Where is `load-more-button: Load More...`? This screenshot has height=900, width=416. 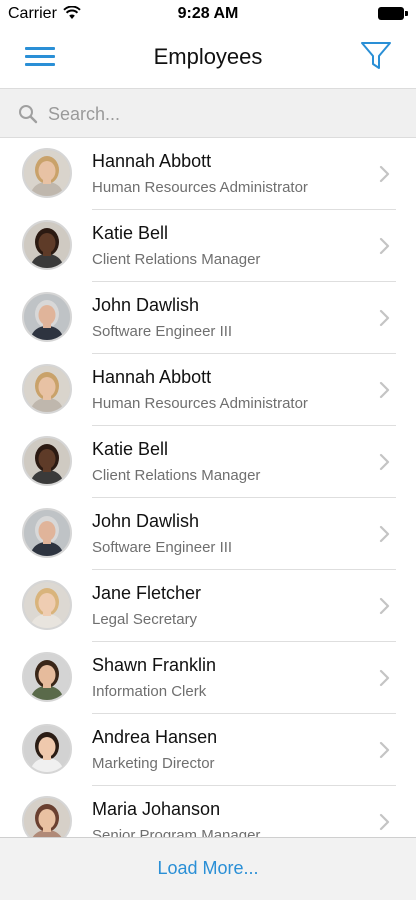 load-more-button: Load More... is located at coordinates (208, 868).